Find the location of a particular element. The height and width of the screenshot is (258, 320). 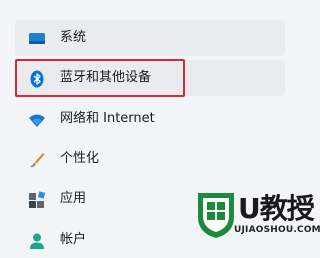

nav-item-network: 网络和 Internet is located at coordinates (150, 119).